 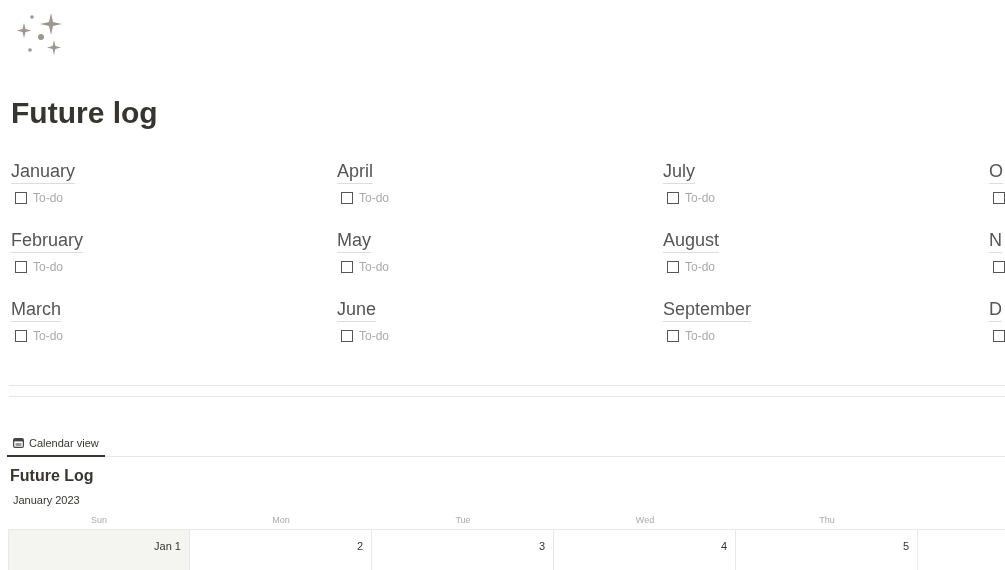 I want to click on day-number: 2, so click(x=359, y=546).